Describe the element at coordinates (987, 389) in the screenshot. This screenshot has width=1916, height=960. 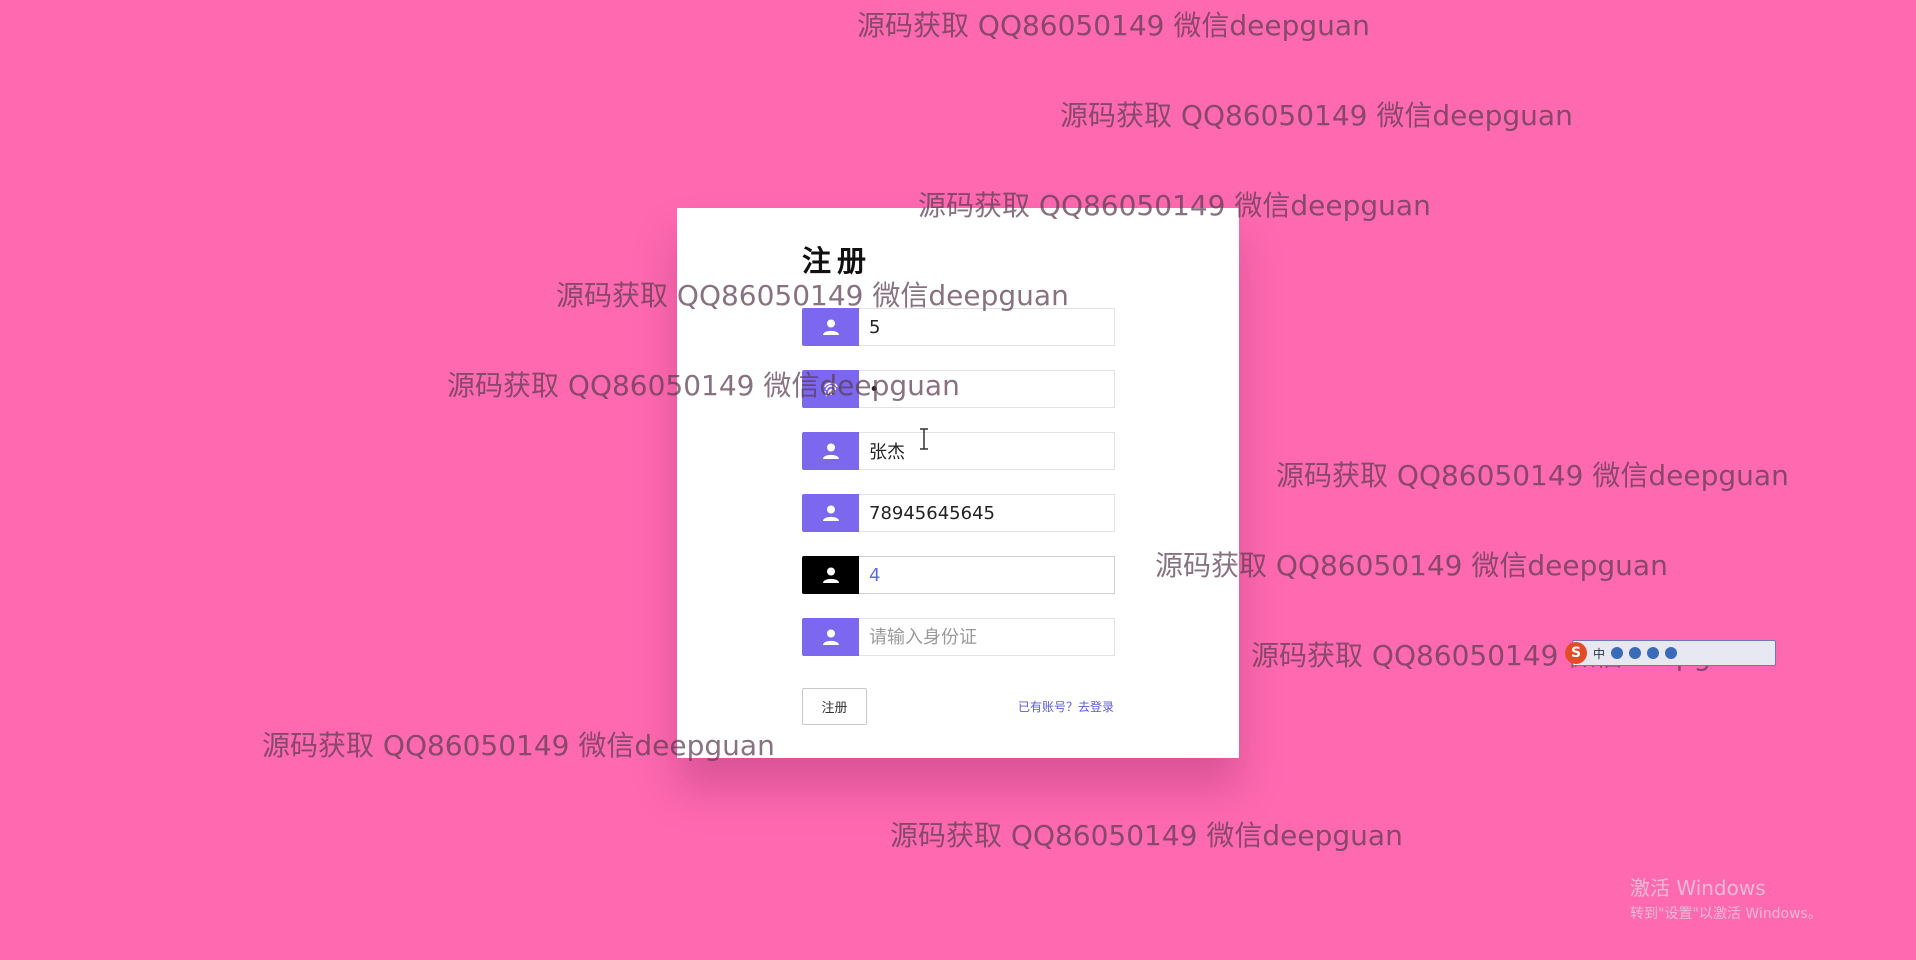
I see `password-input` at that location.